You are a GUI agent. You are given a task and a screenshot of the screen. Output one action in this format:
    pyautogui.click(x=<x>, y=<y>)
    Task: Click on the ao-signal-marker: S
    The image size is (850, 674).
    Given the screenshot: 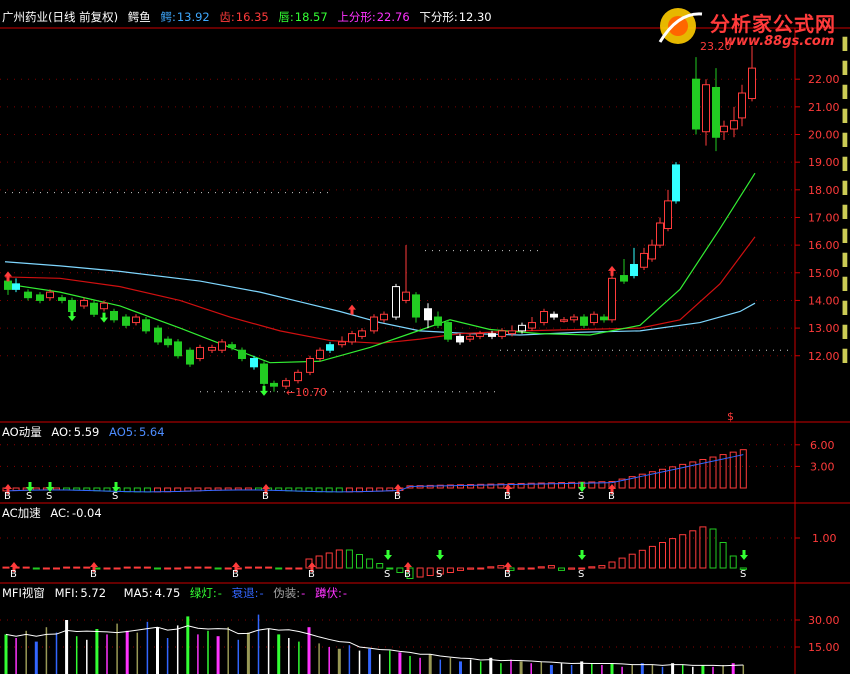 What is the action you would take?
    pyautogui.click(x=29, y=496)
    